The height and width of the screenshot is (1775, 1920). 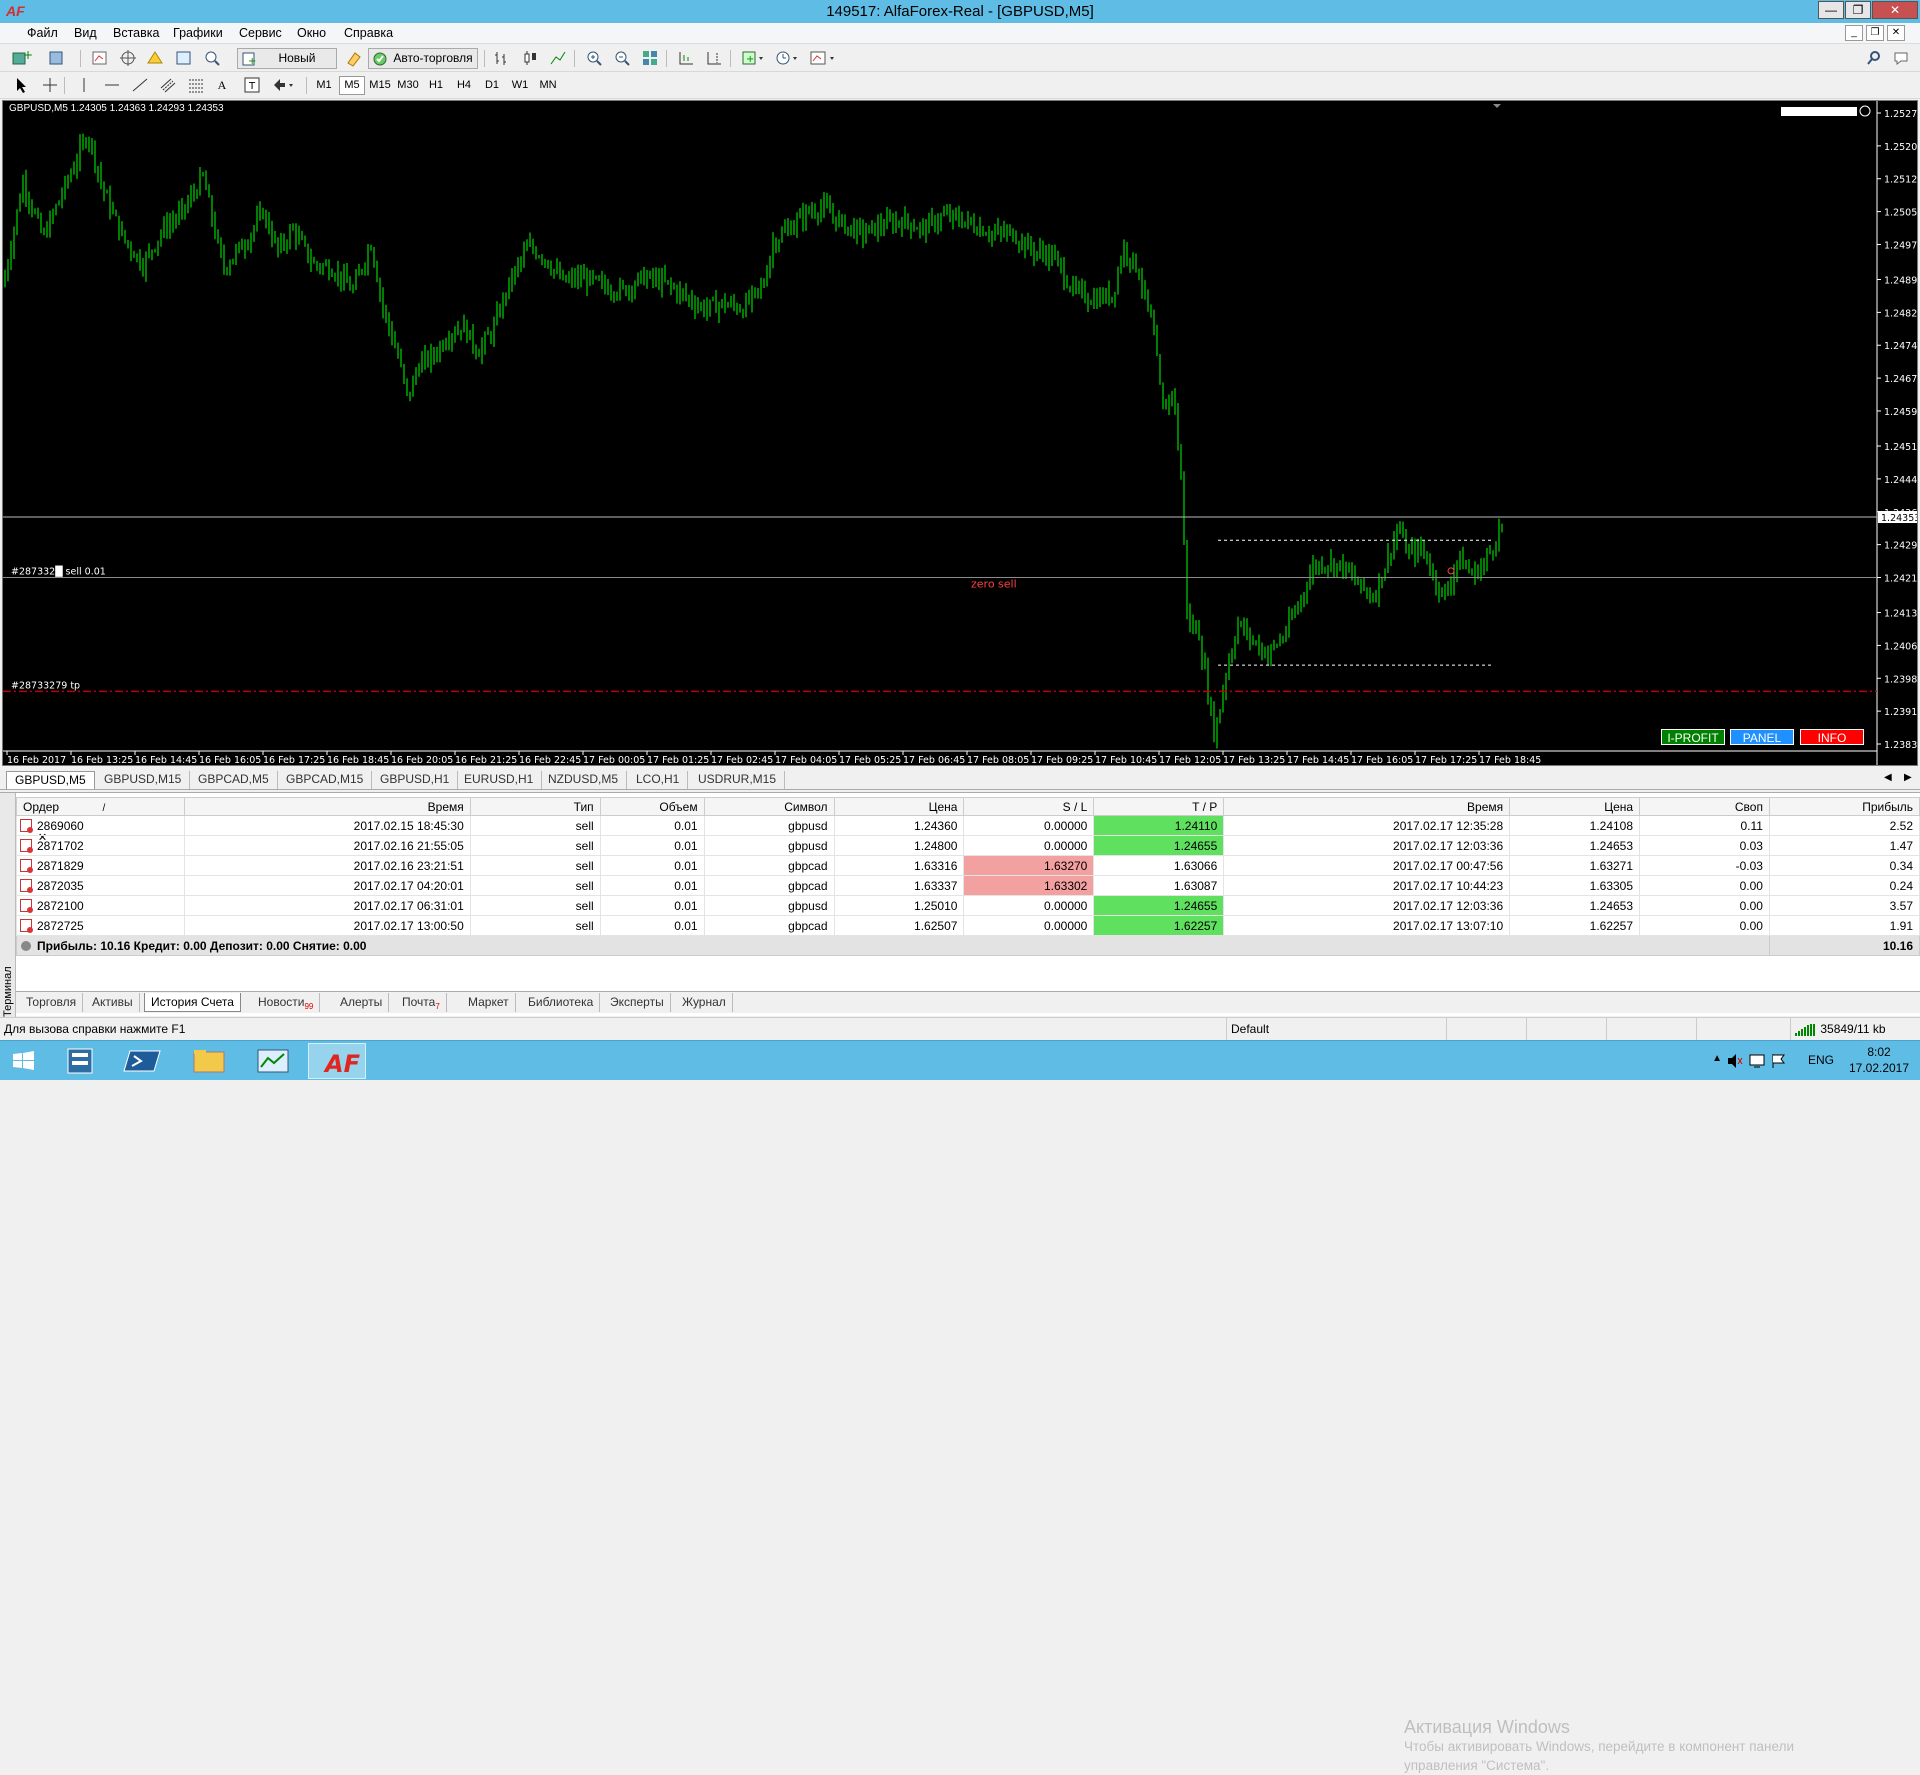 I want to click on menu-view: Вид, so click(x=85, y=33).